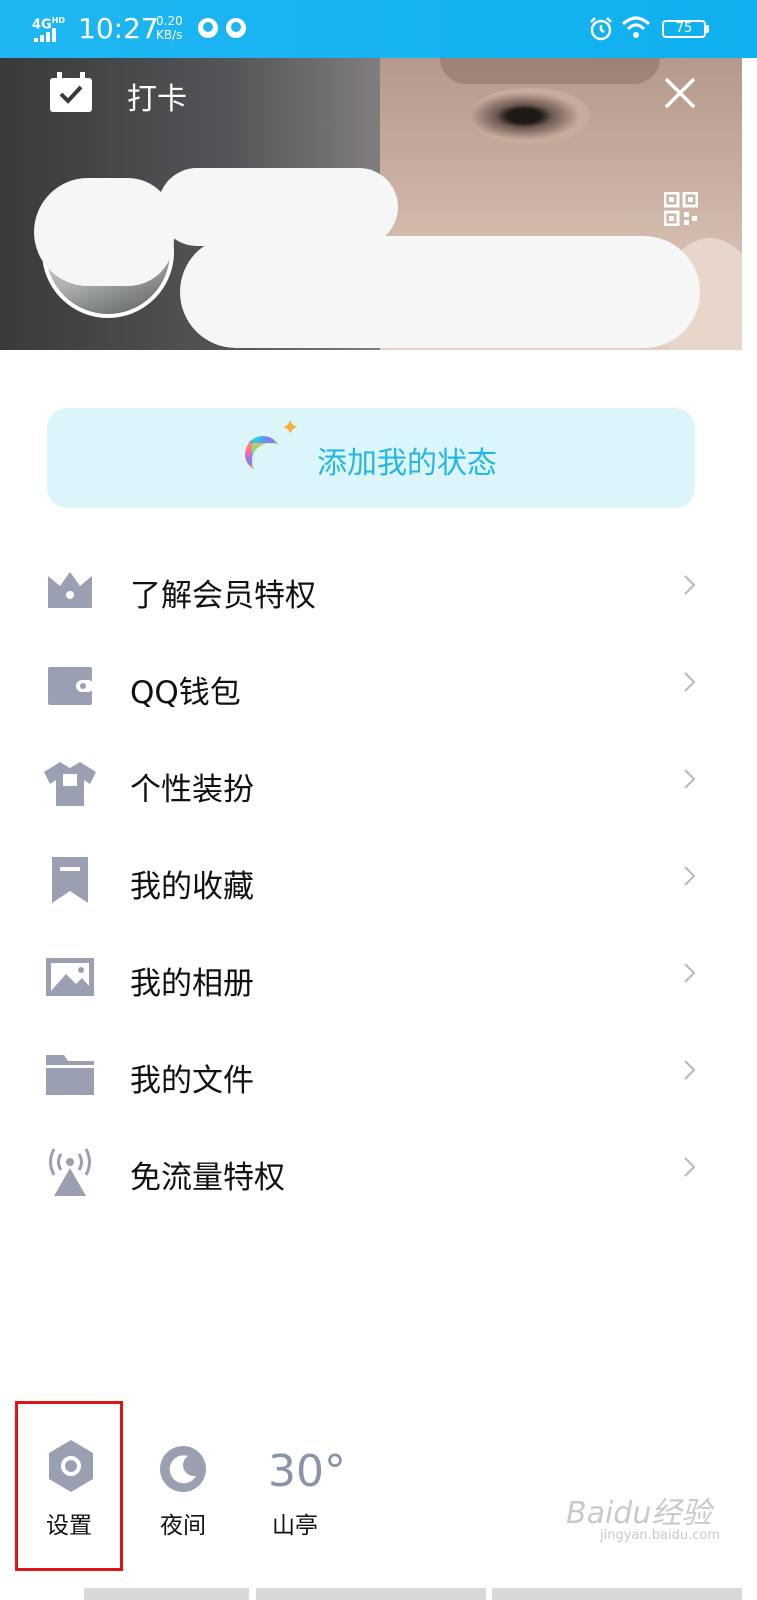  Describe the element at coordinates (185, 693) in the screenshot. I see `menu-label: QQ钱包` at that location.